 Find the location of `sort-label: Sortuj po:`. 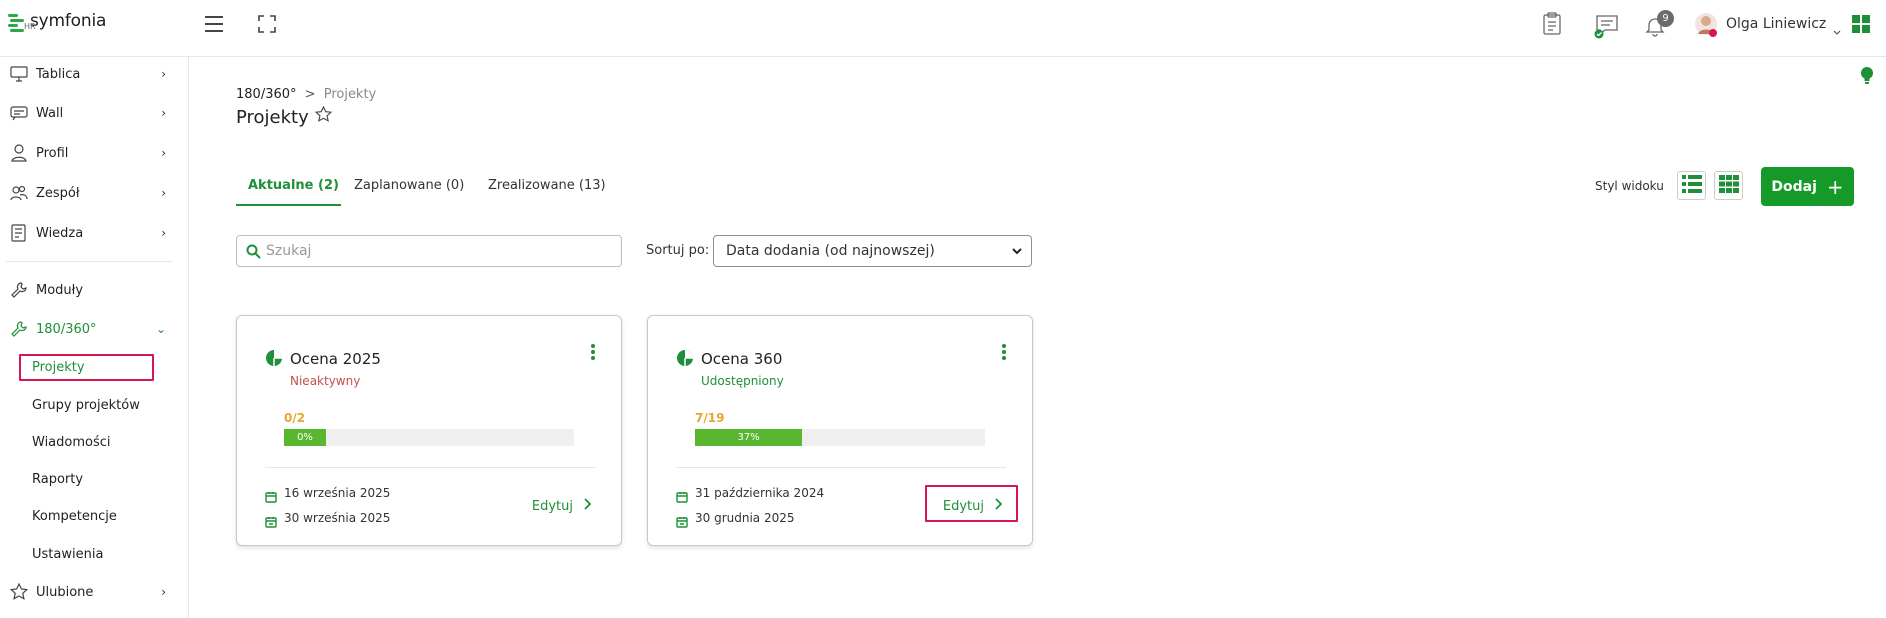

sort-label: Sortuj po: is located at coordinates (678, 250).